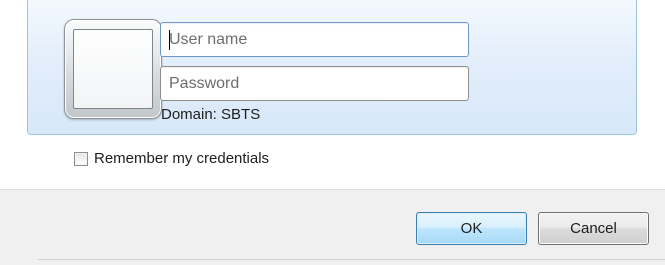 Image resolution: width=665 pixels, height=265 pixels. I want to click on remember-checkbox, so click(81, 158).